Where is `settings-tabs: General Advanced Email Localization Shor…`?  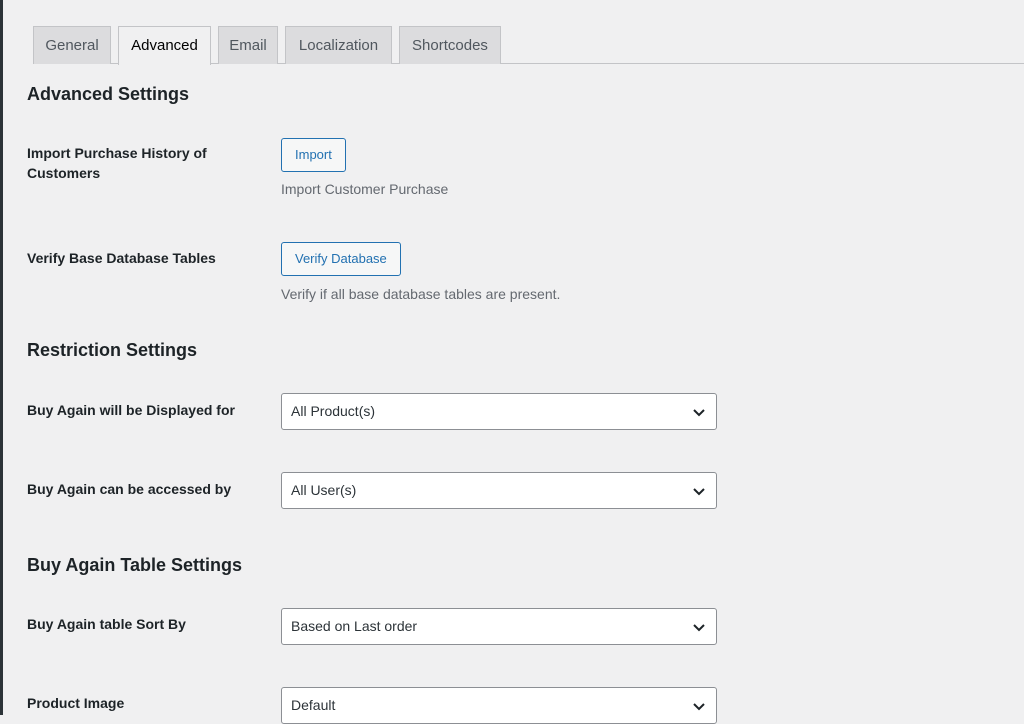
settings-tabs: General Advanced Email Localization Shor… is located at coordinates (528, 45).